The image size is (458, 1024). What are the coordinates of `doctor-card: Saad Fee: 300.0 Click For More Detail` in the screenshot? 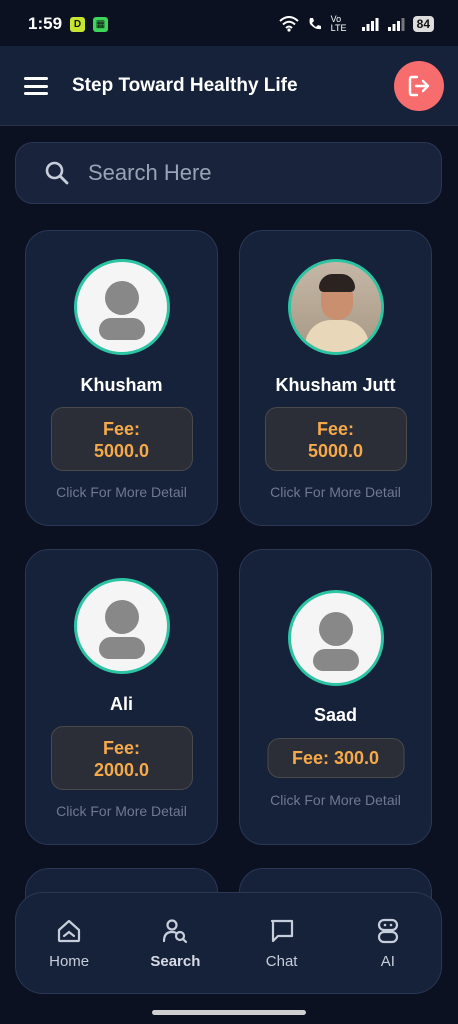 It's located at (335, 697).